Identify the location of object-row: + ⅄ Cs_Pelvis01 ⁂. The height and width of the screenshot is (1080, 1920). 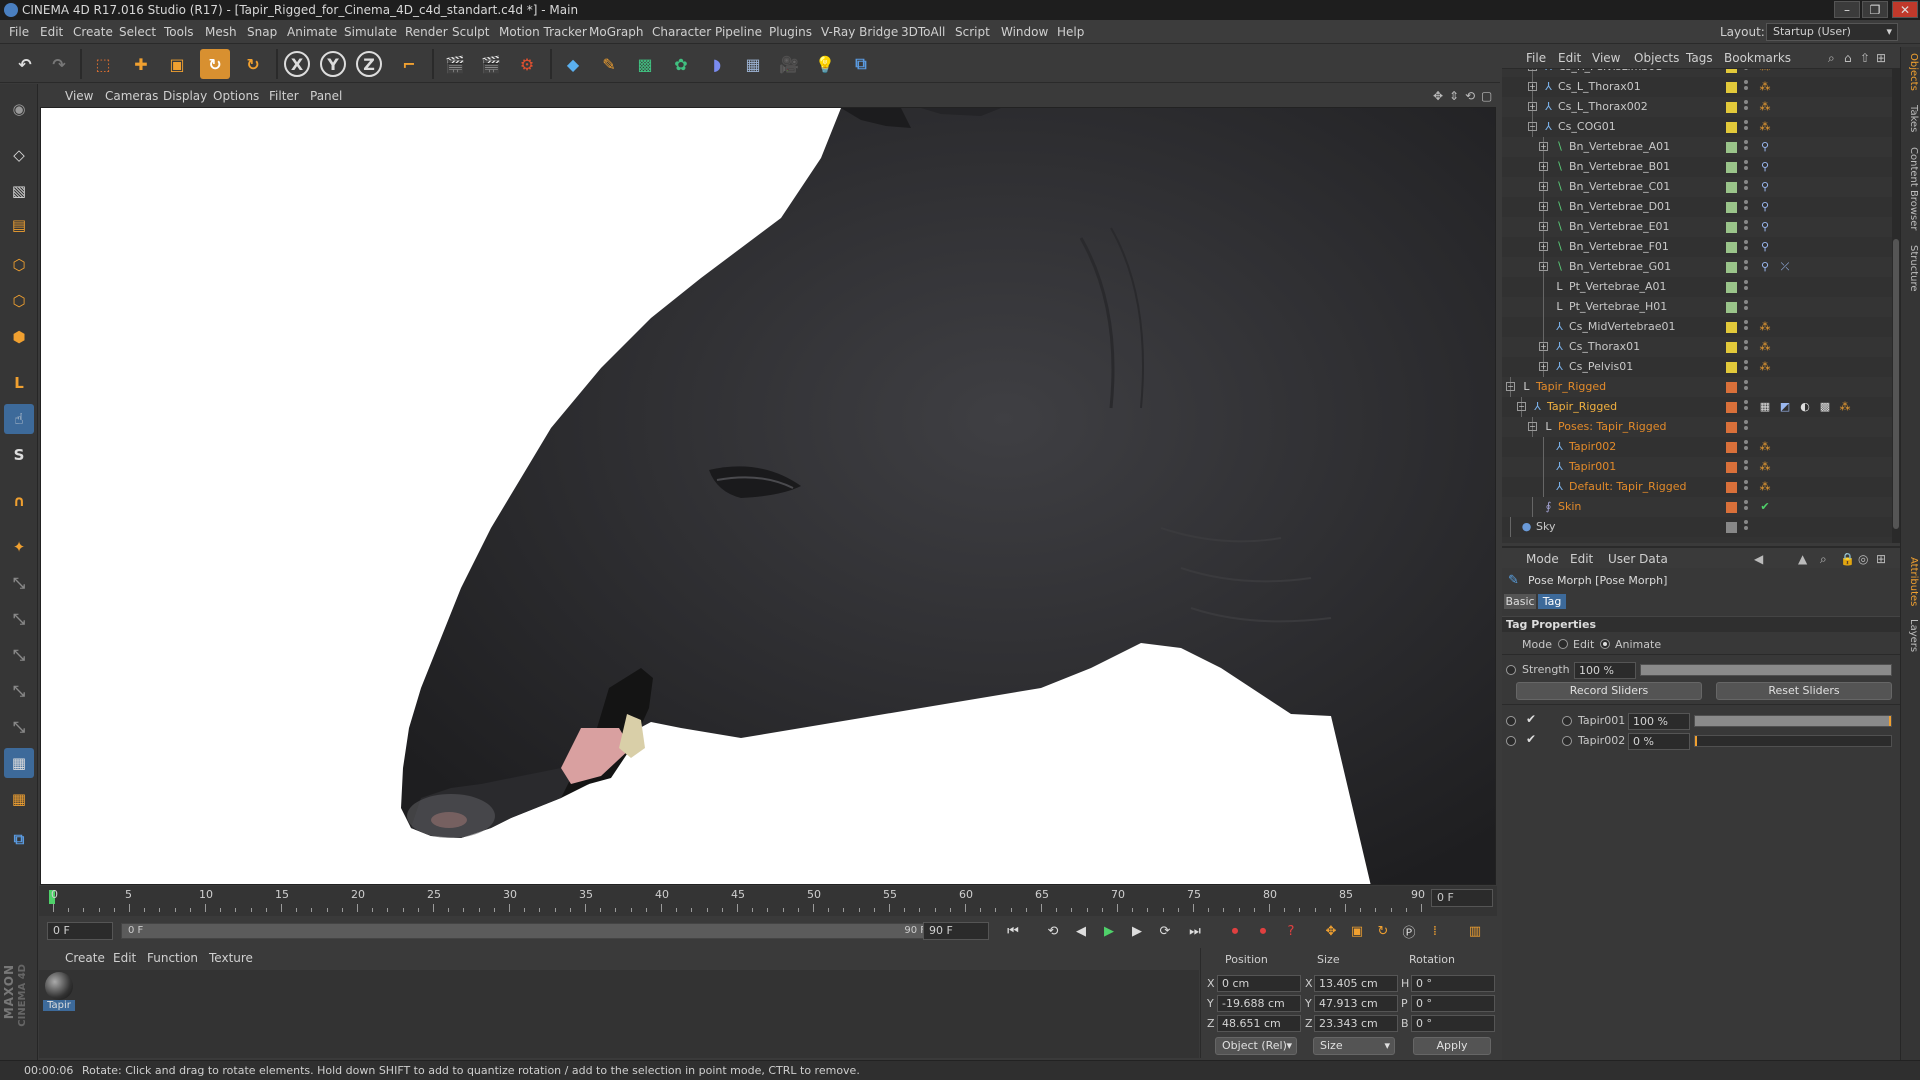
(1697, 367).